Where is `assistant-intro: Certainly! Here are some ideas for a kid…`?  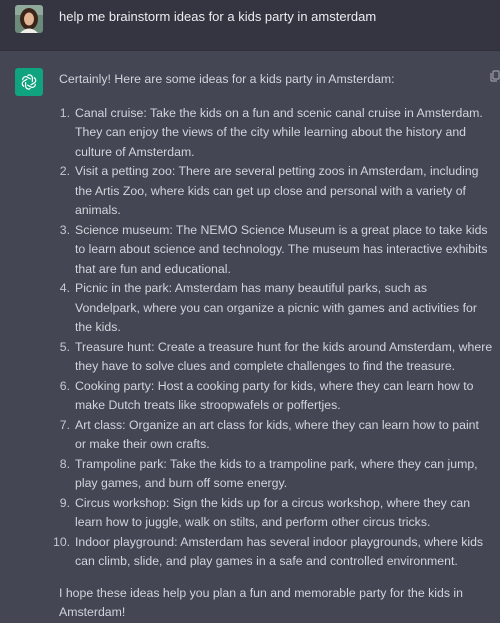
assistant-intro: Certainly! Here are some ideas for a kid… is located at coordinates (227, 79).